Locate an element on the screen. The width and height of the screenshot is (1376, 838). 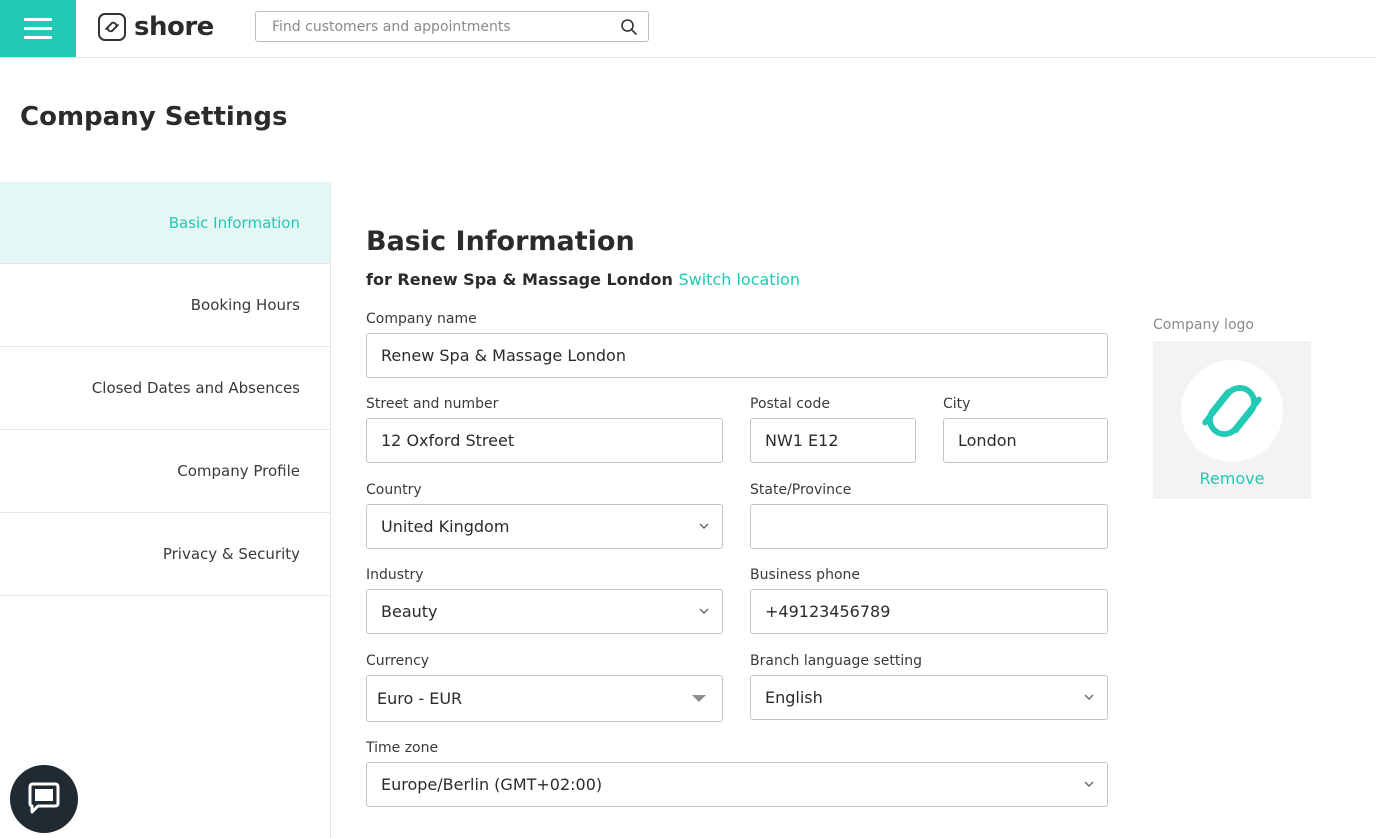
sidebar-item-basic-information: Basic Information is located at coordinates (165, 223).